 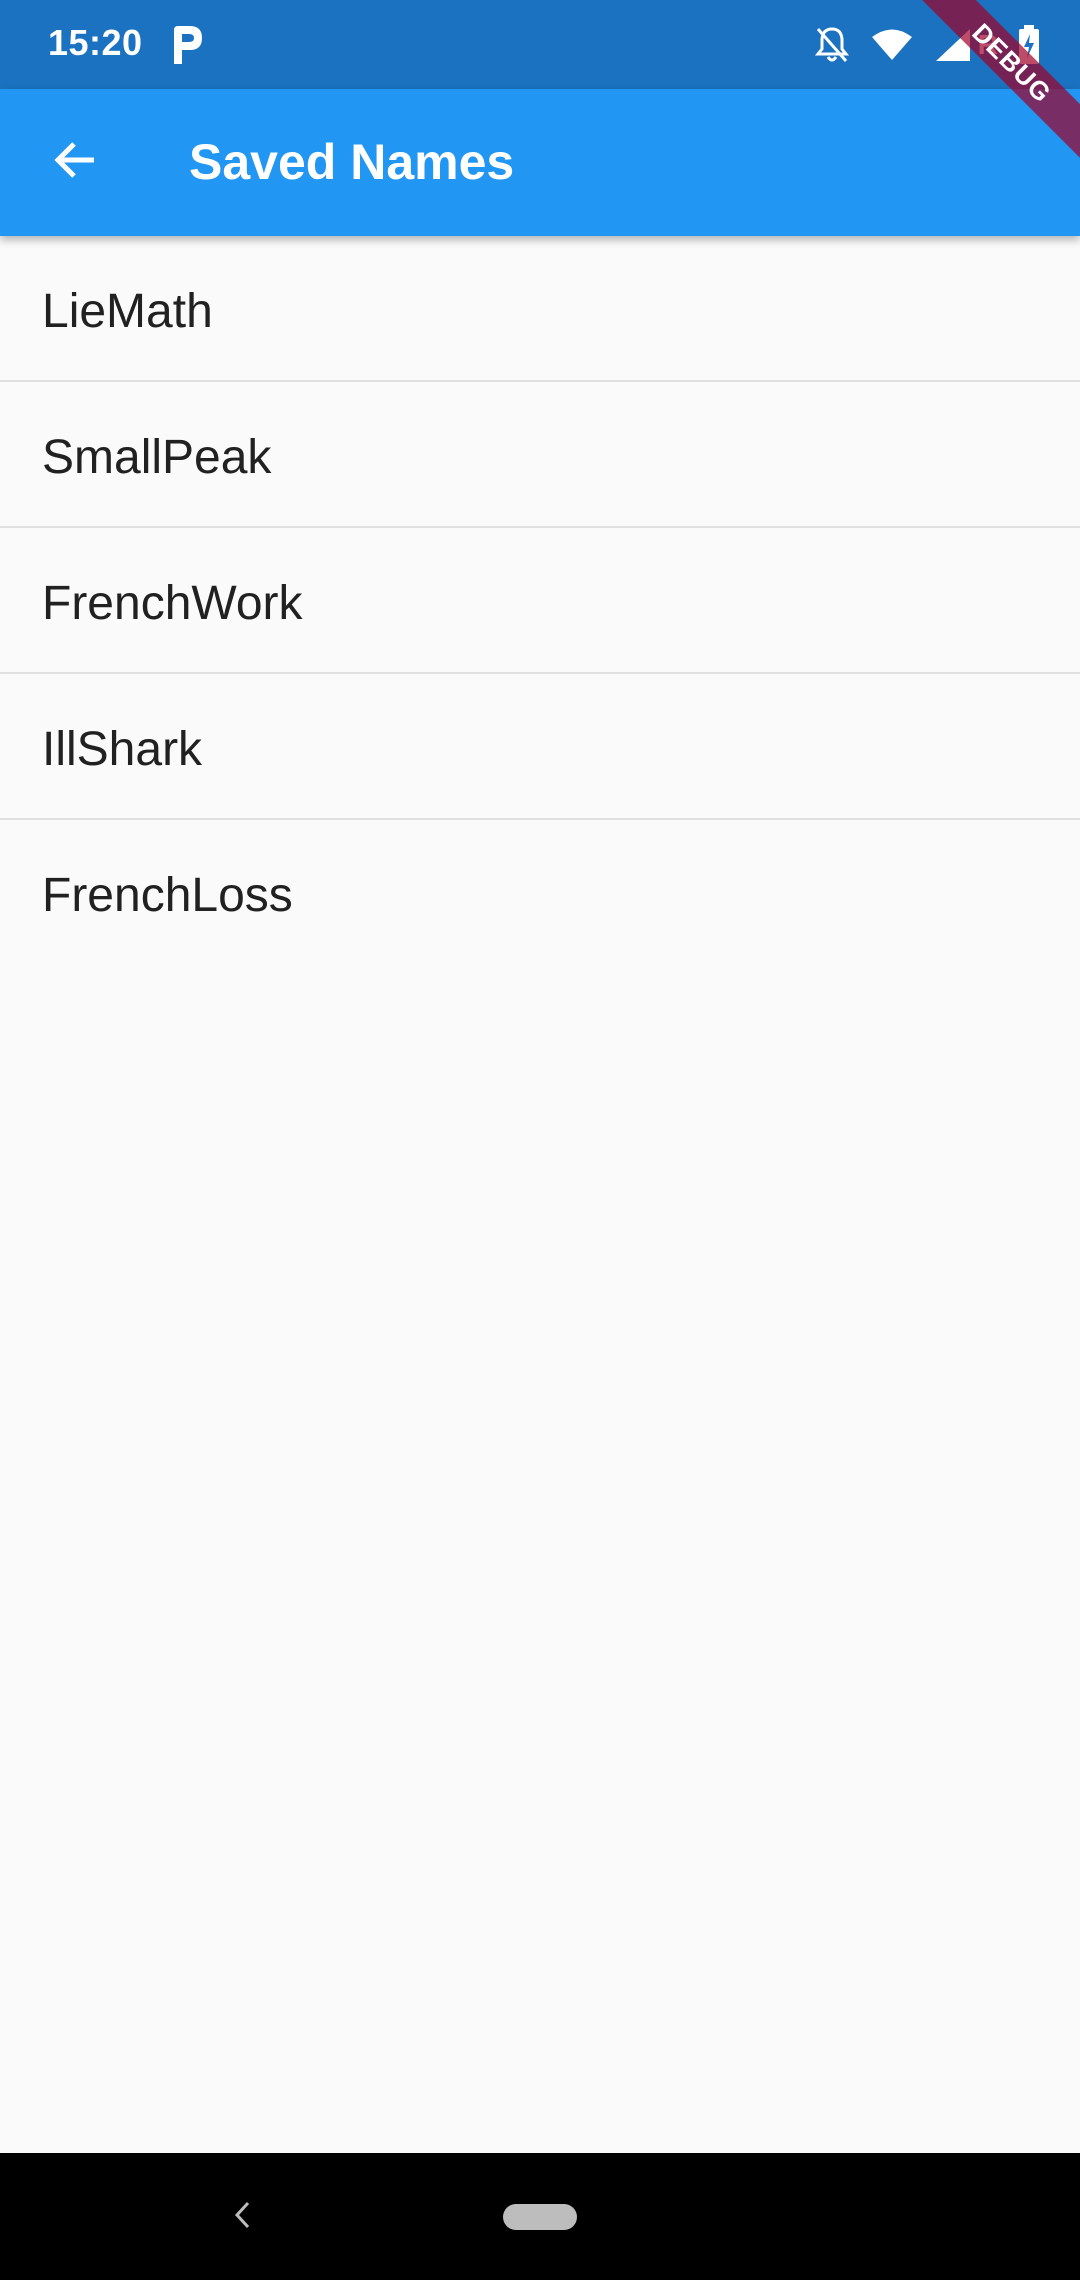 What do you see at coordinates (352, 162) in the screenshot?
I see `page-title: Saved Names` at bounding box center [352, 162].